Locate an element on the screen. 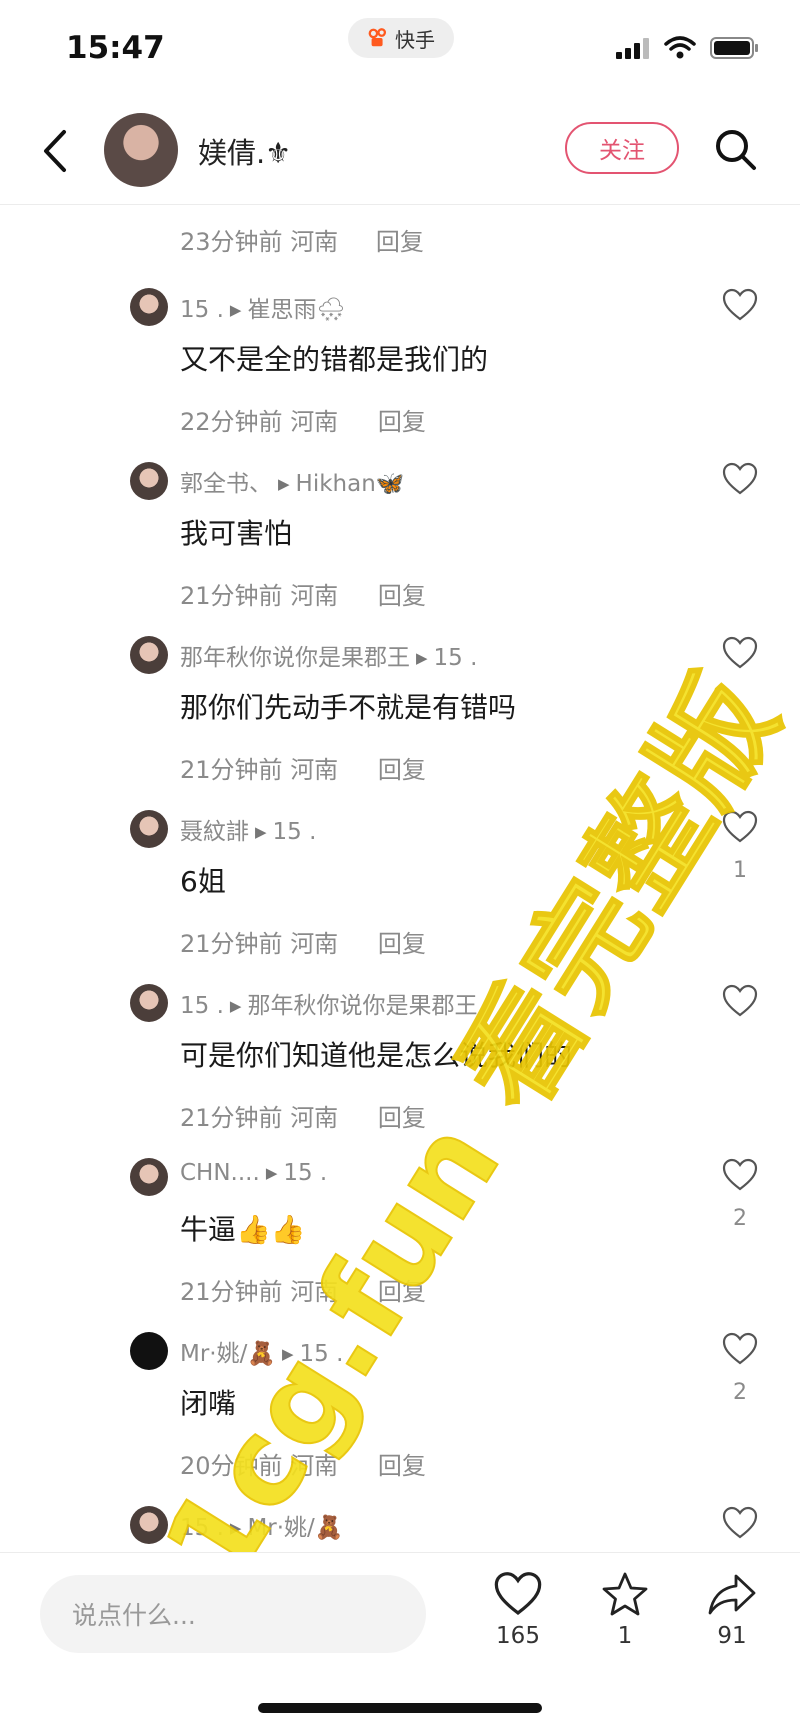 This screenshot has height=1734, width=800. search-icon is located at coordinates (735, 149).